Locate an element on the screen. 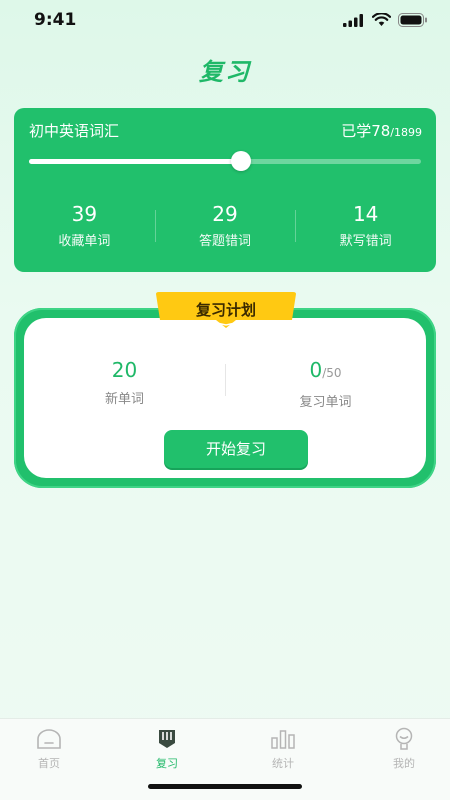 This screenshot has height=800, width=450. review-words-value: 0 is located at coordinates (316, 370).